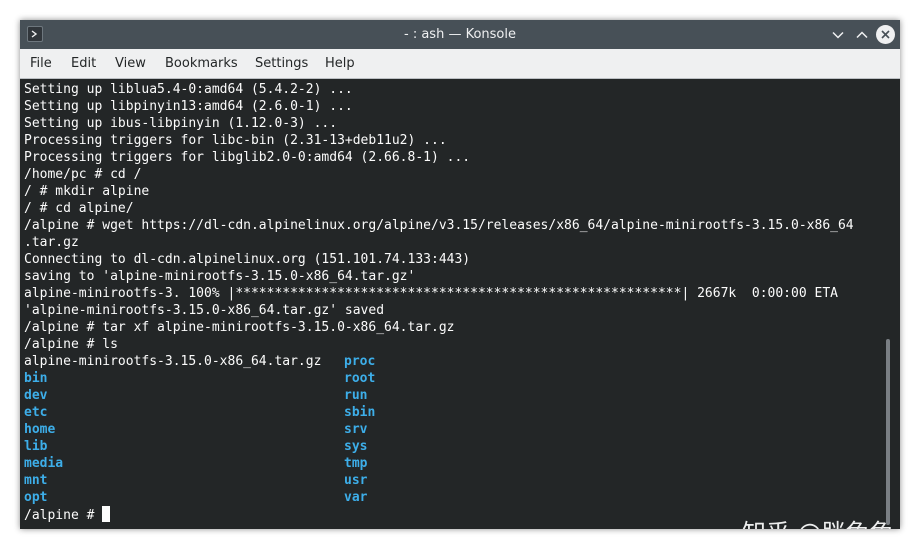 This screenshot has height=549, width=920. What do you see at coordinates (41, 64) in the screenshot?
I see `menu-file: File` at bounding box center [41, 64].